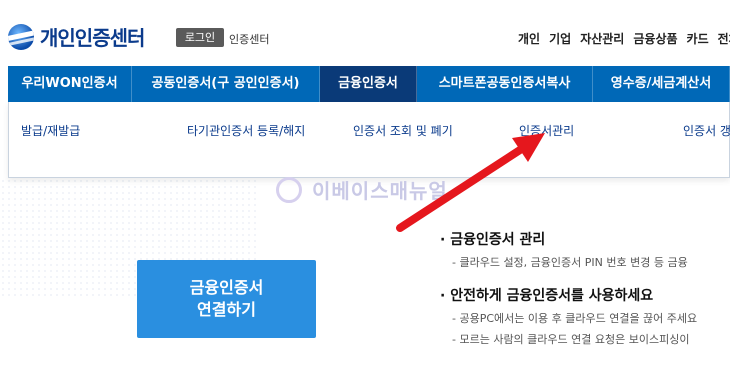 This screenshot has height=381, width=730. What do you see at coordinates (546, 130) in the screenshot?
I see `sub-item-cert-manage: 인증서관리` at bounding box center [546, 130].